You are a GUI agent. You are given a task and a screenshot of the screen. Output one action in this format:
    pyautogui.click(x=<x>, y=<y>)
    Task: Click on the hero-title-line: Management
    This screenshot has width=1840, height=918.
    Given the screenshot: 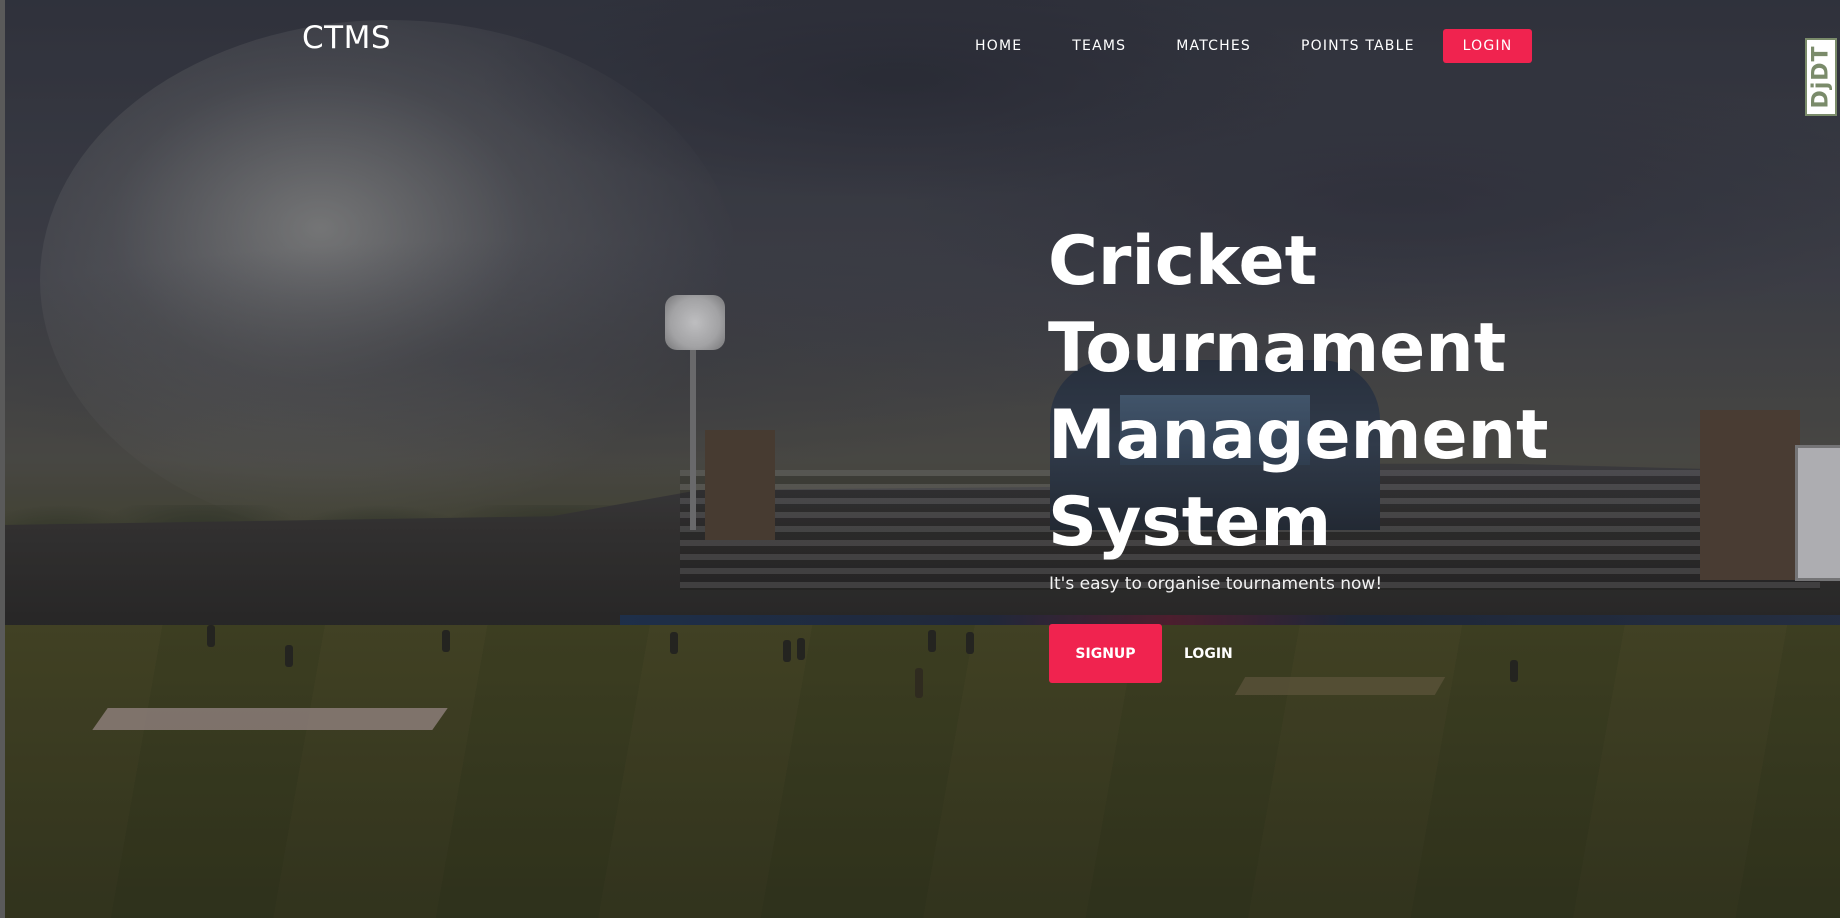 What is the action you would take?
    pyautogui.click(x=1298, y=435)
    